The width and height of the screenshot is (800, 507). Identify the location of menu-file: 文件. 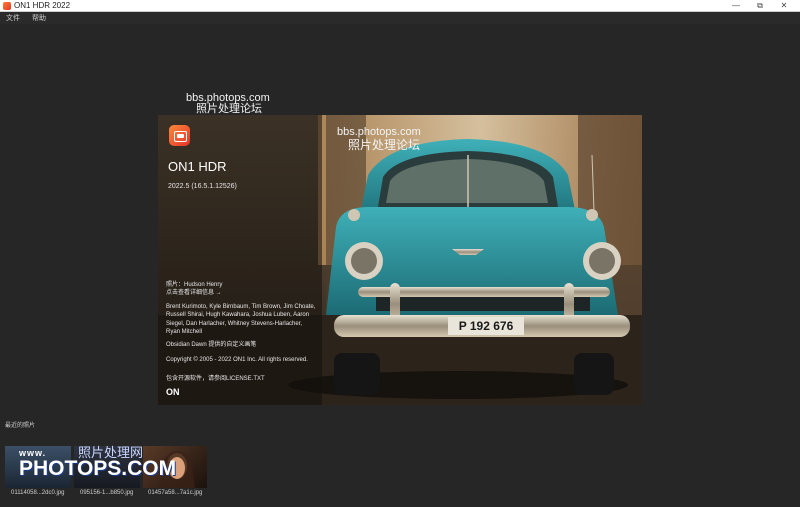
(13, 18).